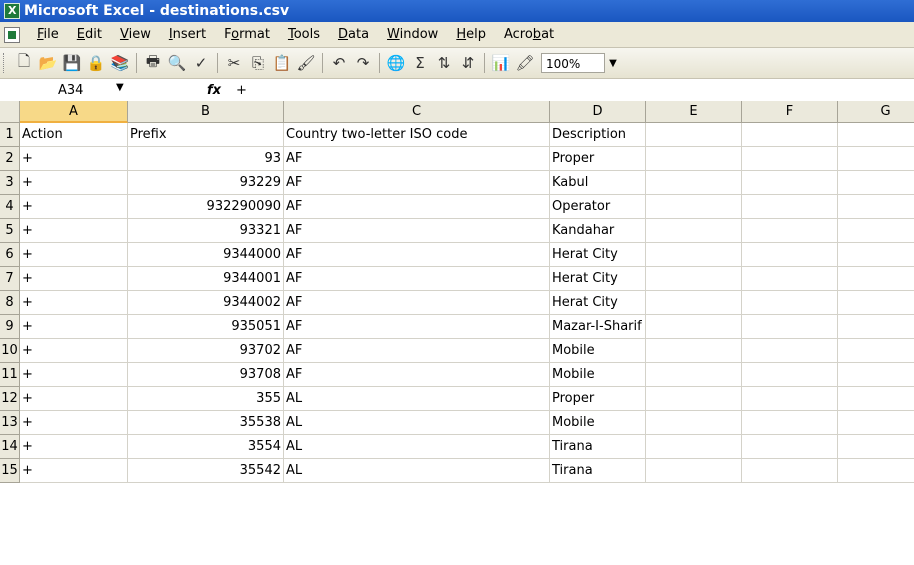  What do you see at coordinates (206, 303) in the screenshot?
I see `cell-b: 9344002` at bounding box center [206, 303].